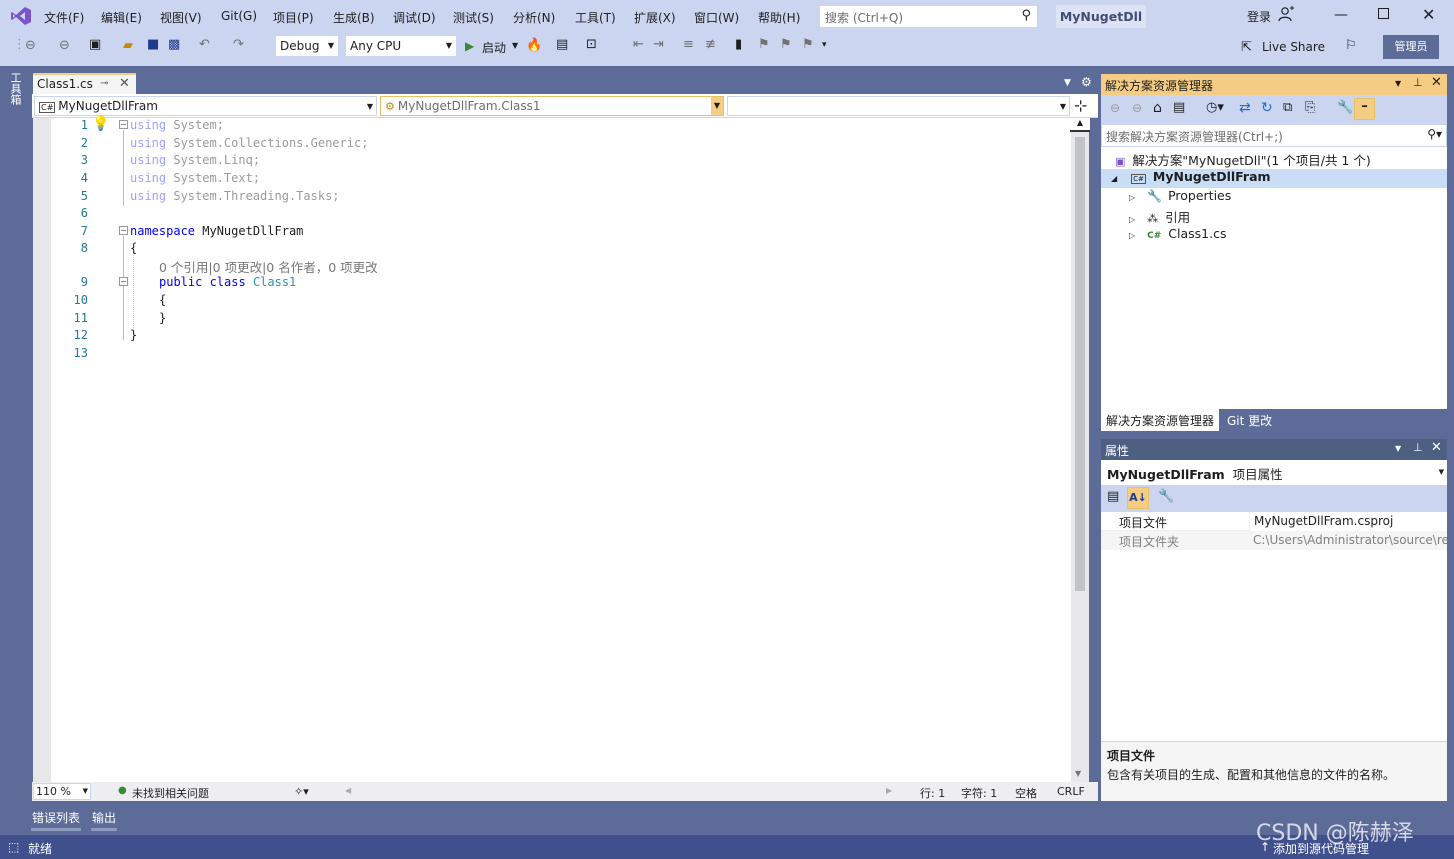 This screenshot has height=859, width=1454. What do you see at coordinates (1080, 125) in the screenshot?
I see `scroll-up-icon: ▲` at bounding box center [1080, 125].